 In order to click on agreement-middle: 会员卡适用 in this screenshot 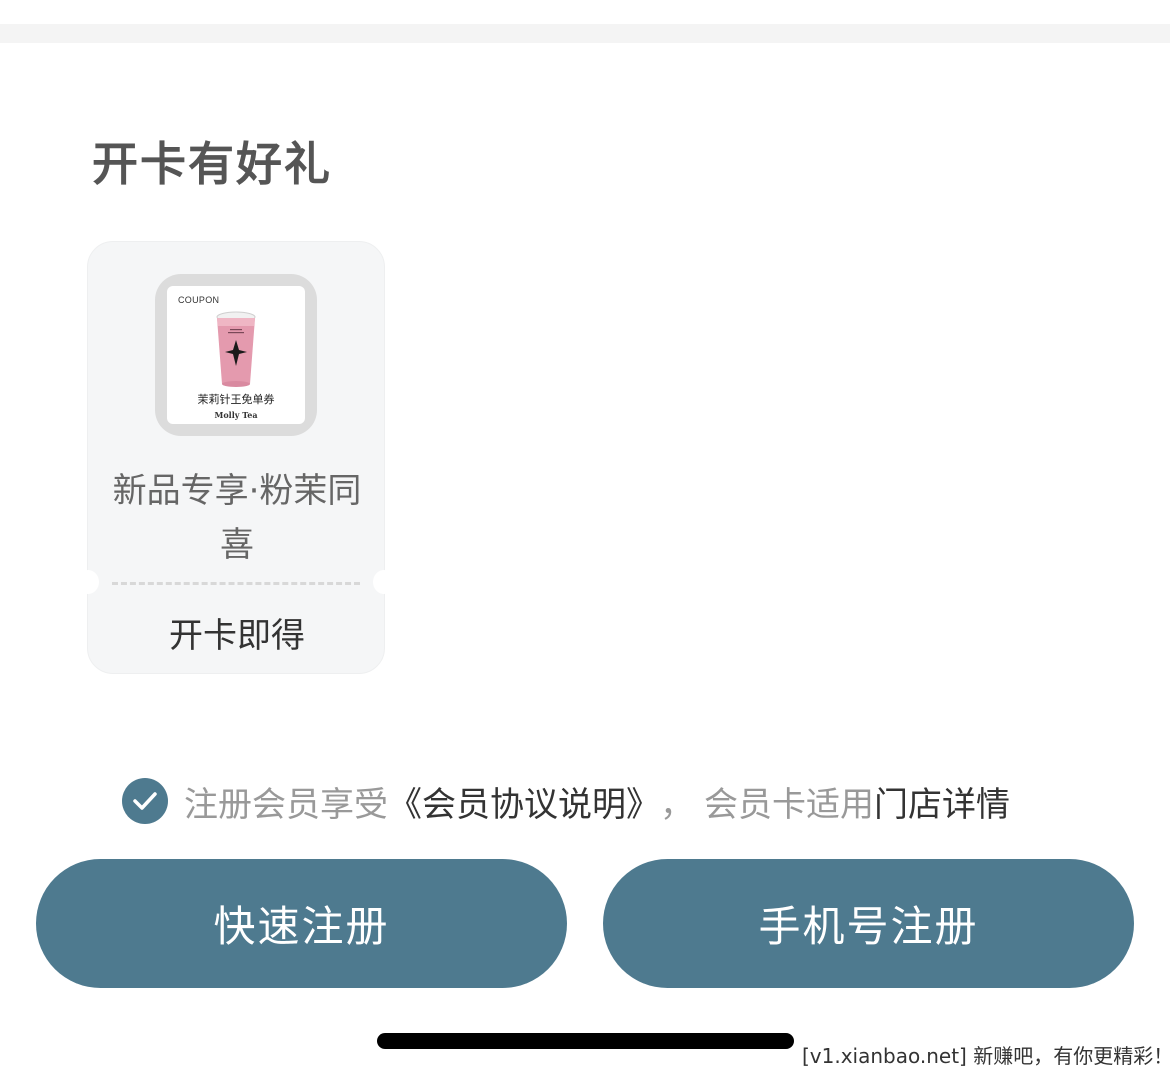, I will do `click(789, 804)`.